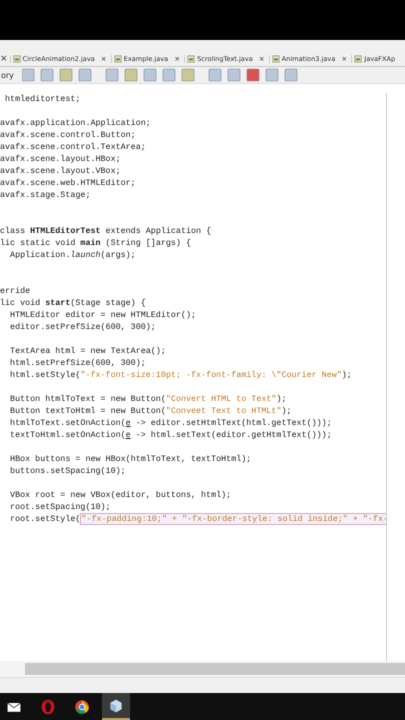 This screenshot has width=405, height=720. I want to click on code-text: html.setStyle(, so click(44, 375).